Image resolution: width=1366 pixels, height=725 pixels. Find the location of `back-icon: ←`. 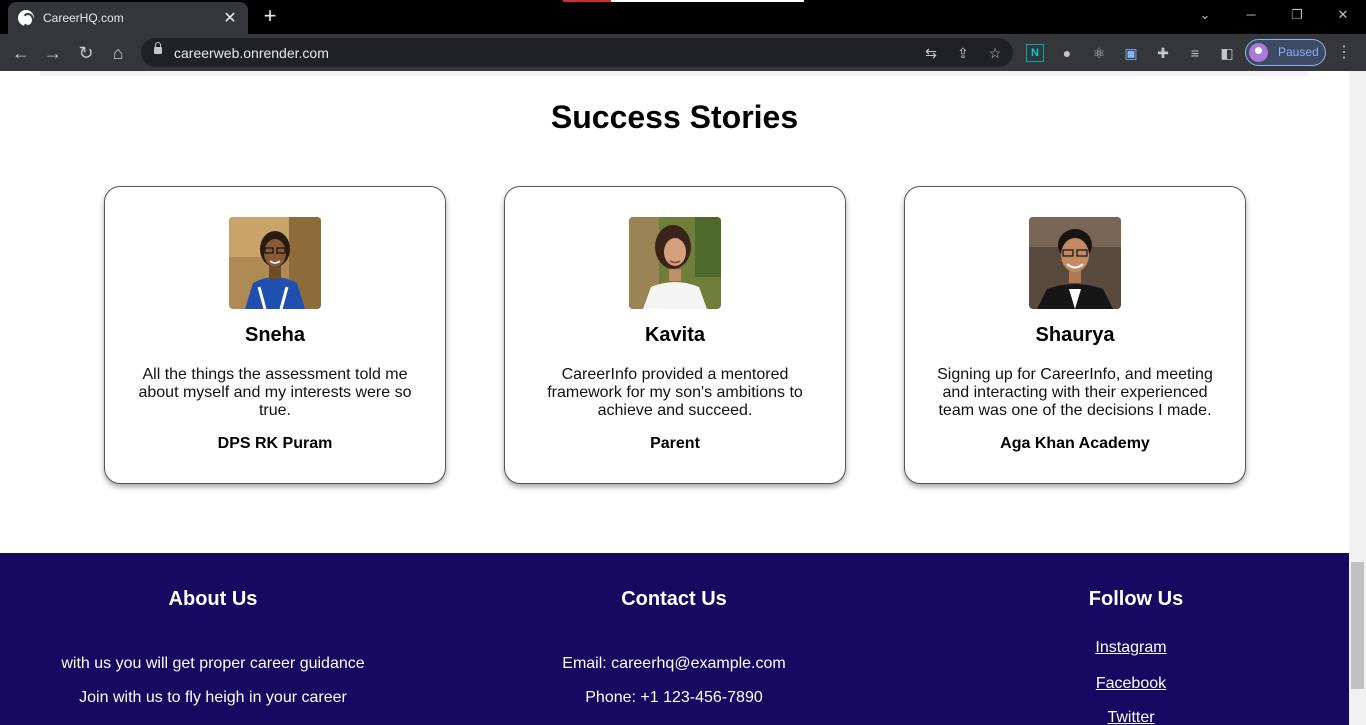

back-icon: ← is located at coordinates (21, 53).